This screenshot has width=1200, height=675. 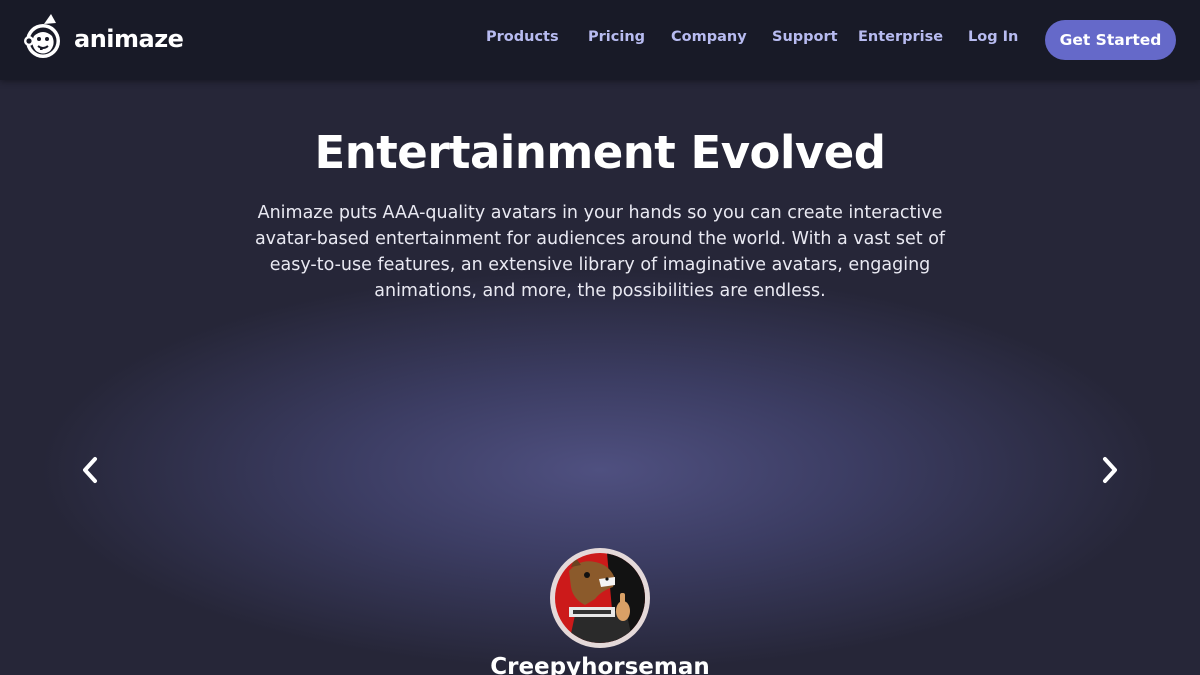 I want to click on chevron-left-icon, so click(x=90, y=470).